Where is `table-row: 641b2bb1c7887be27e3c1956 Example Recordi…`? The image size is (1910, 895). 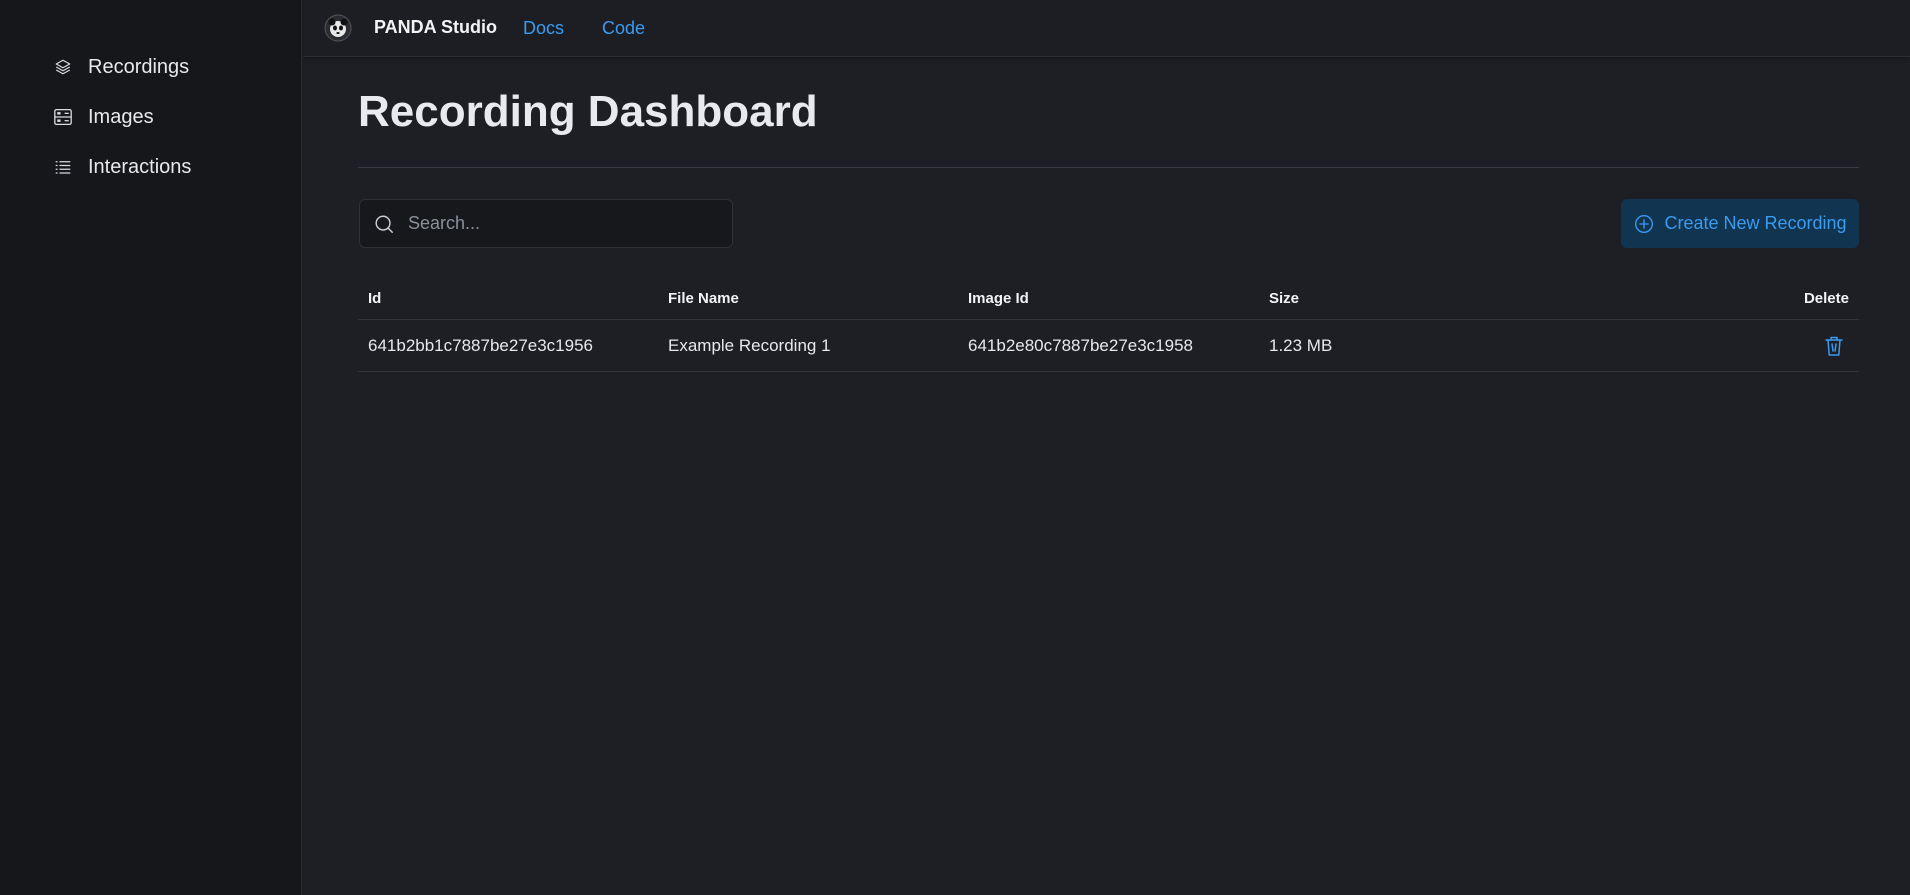
table-row: 641b2bb1c7887be27e3c1956 Example Recordi… is located at coordinates (1108, 346).